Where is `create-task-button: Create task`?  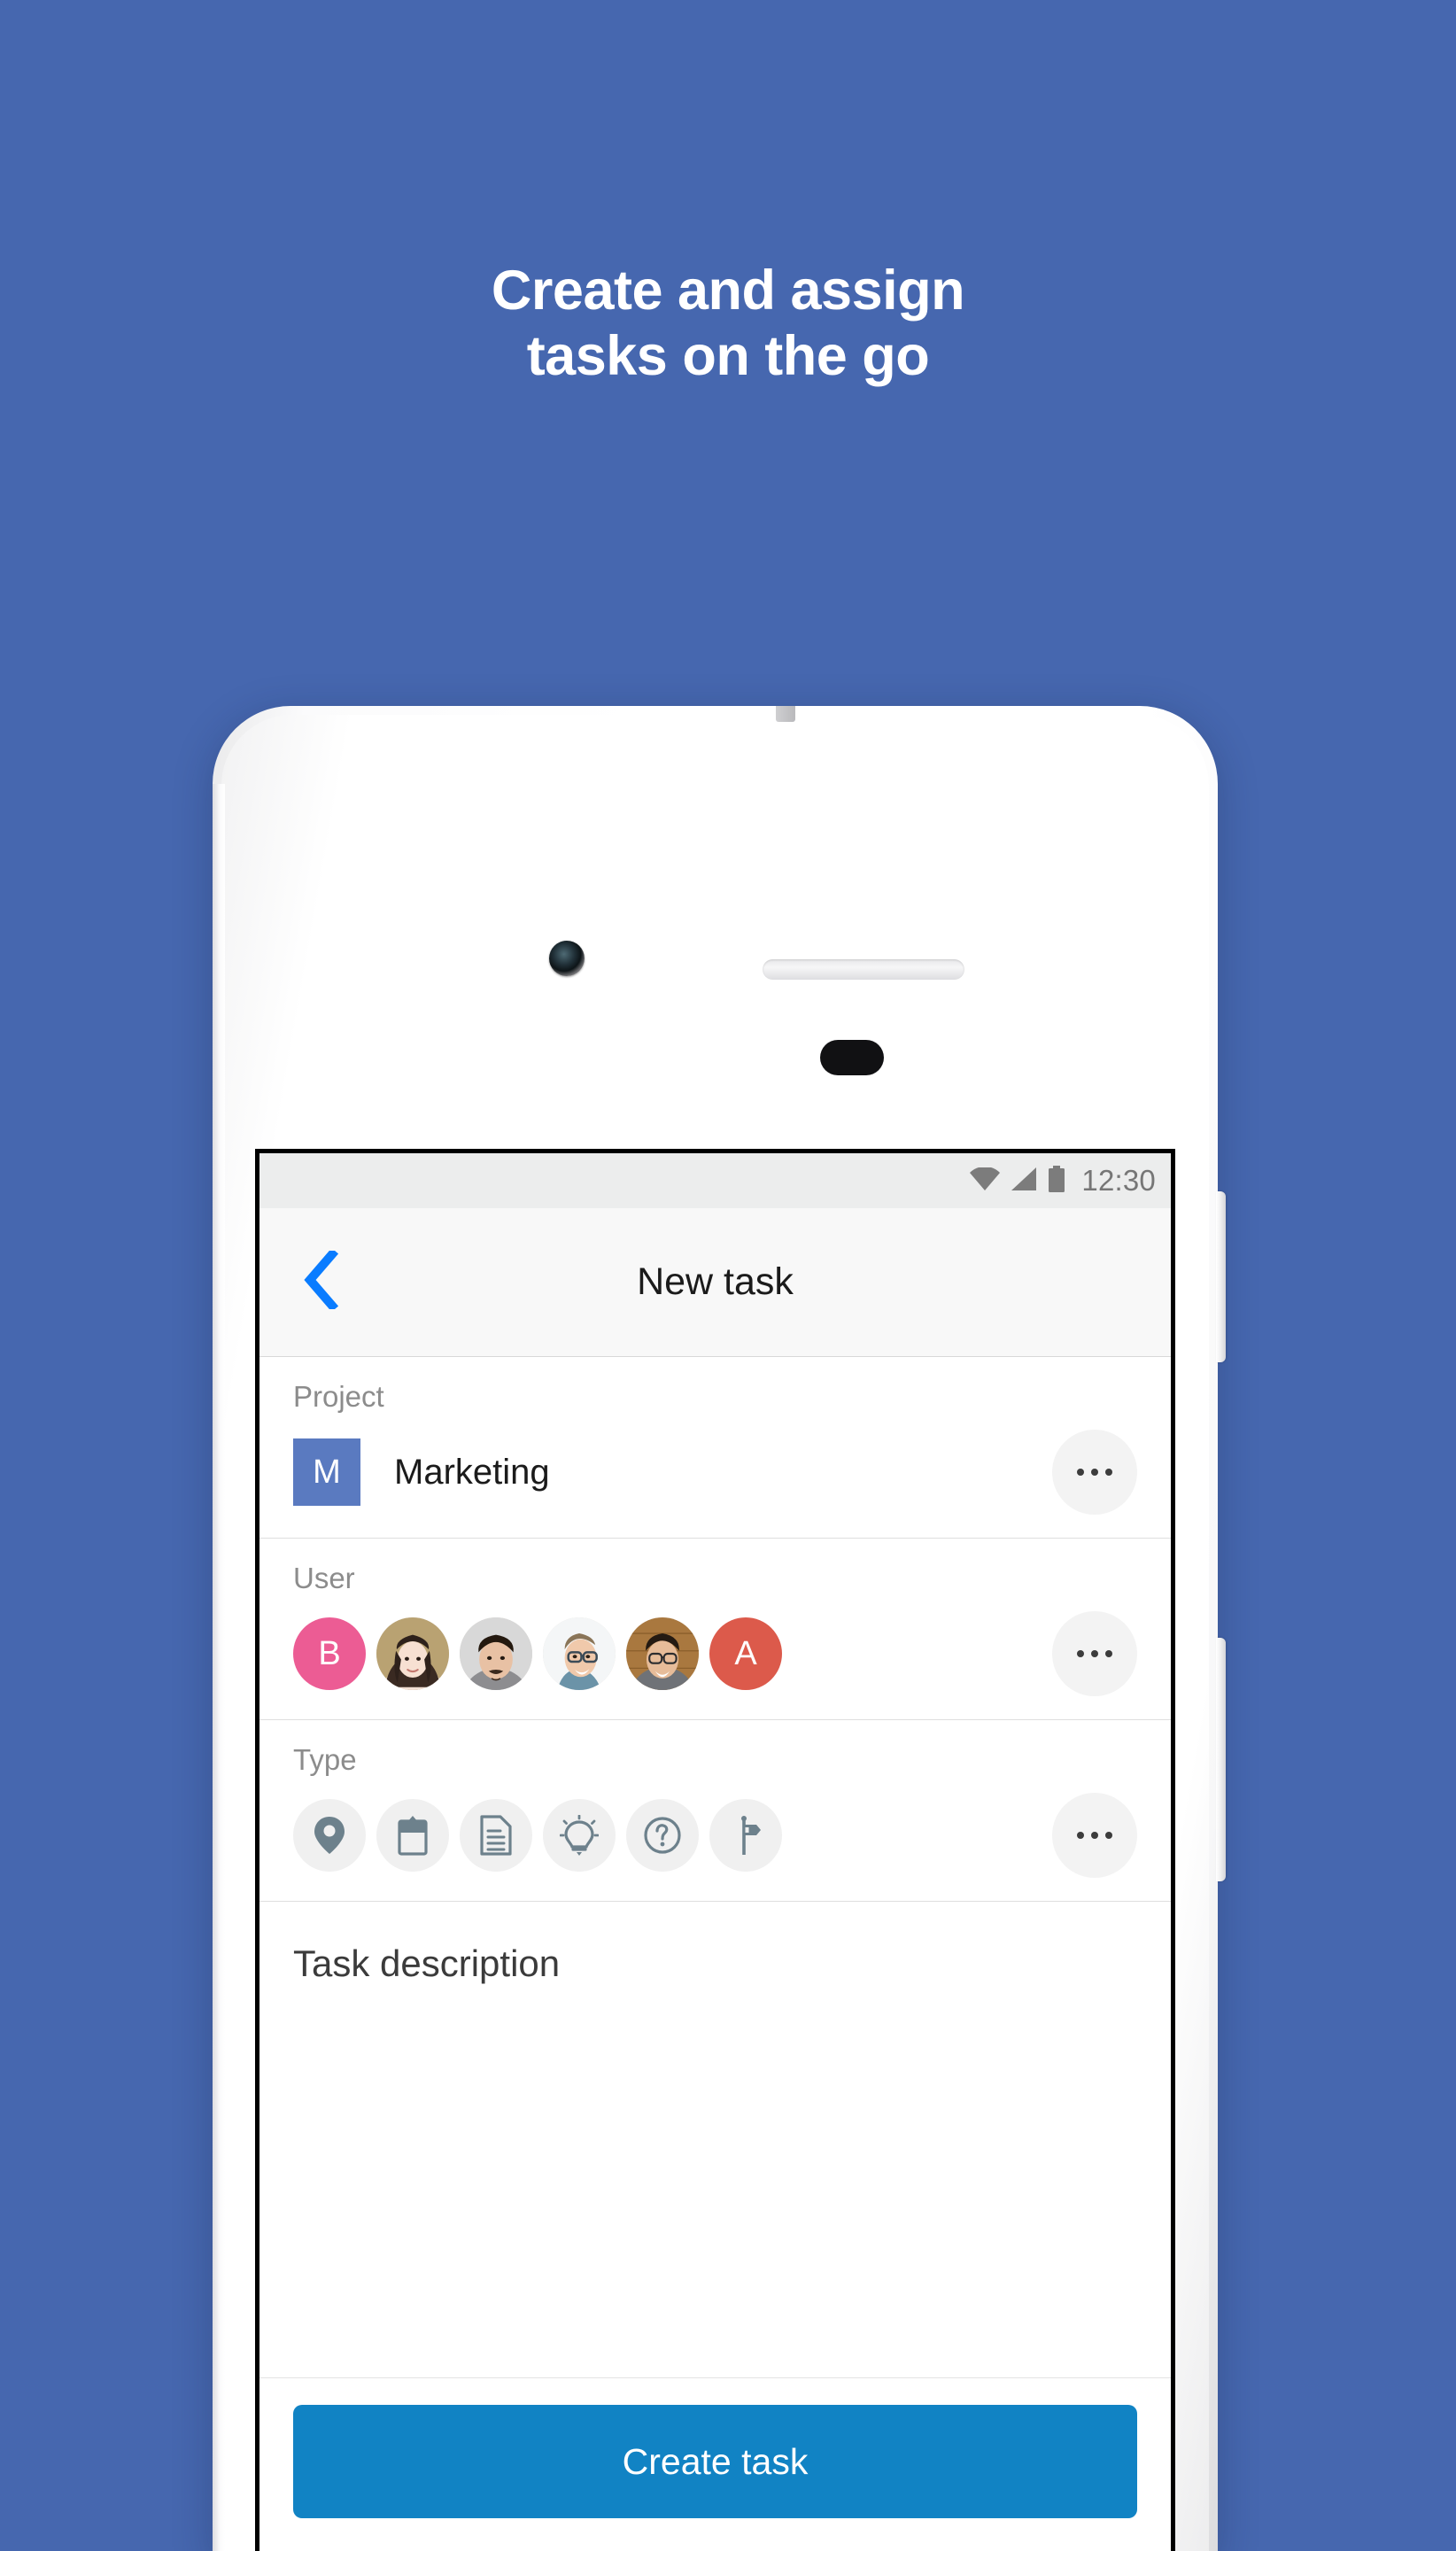 create-task-button: Create task is located at coordinates (715, 2461).